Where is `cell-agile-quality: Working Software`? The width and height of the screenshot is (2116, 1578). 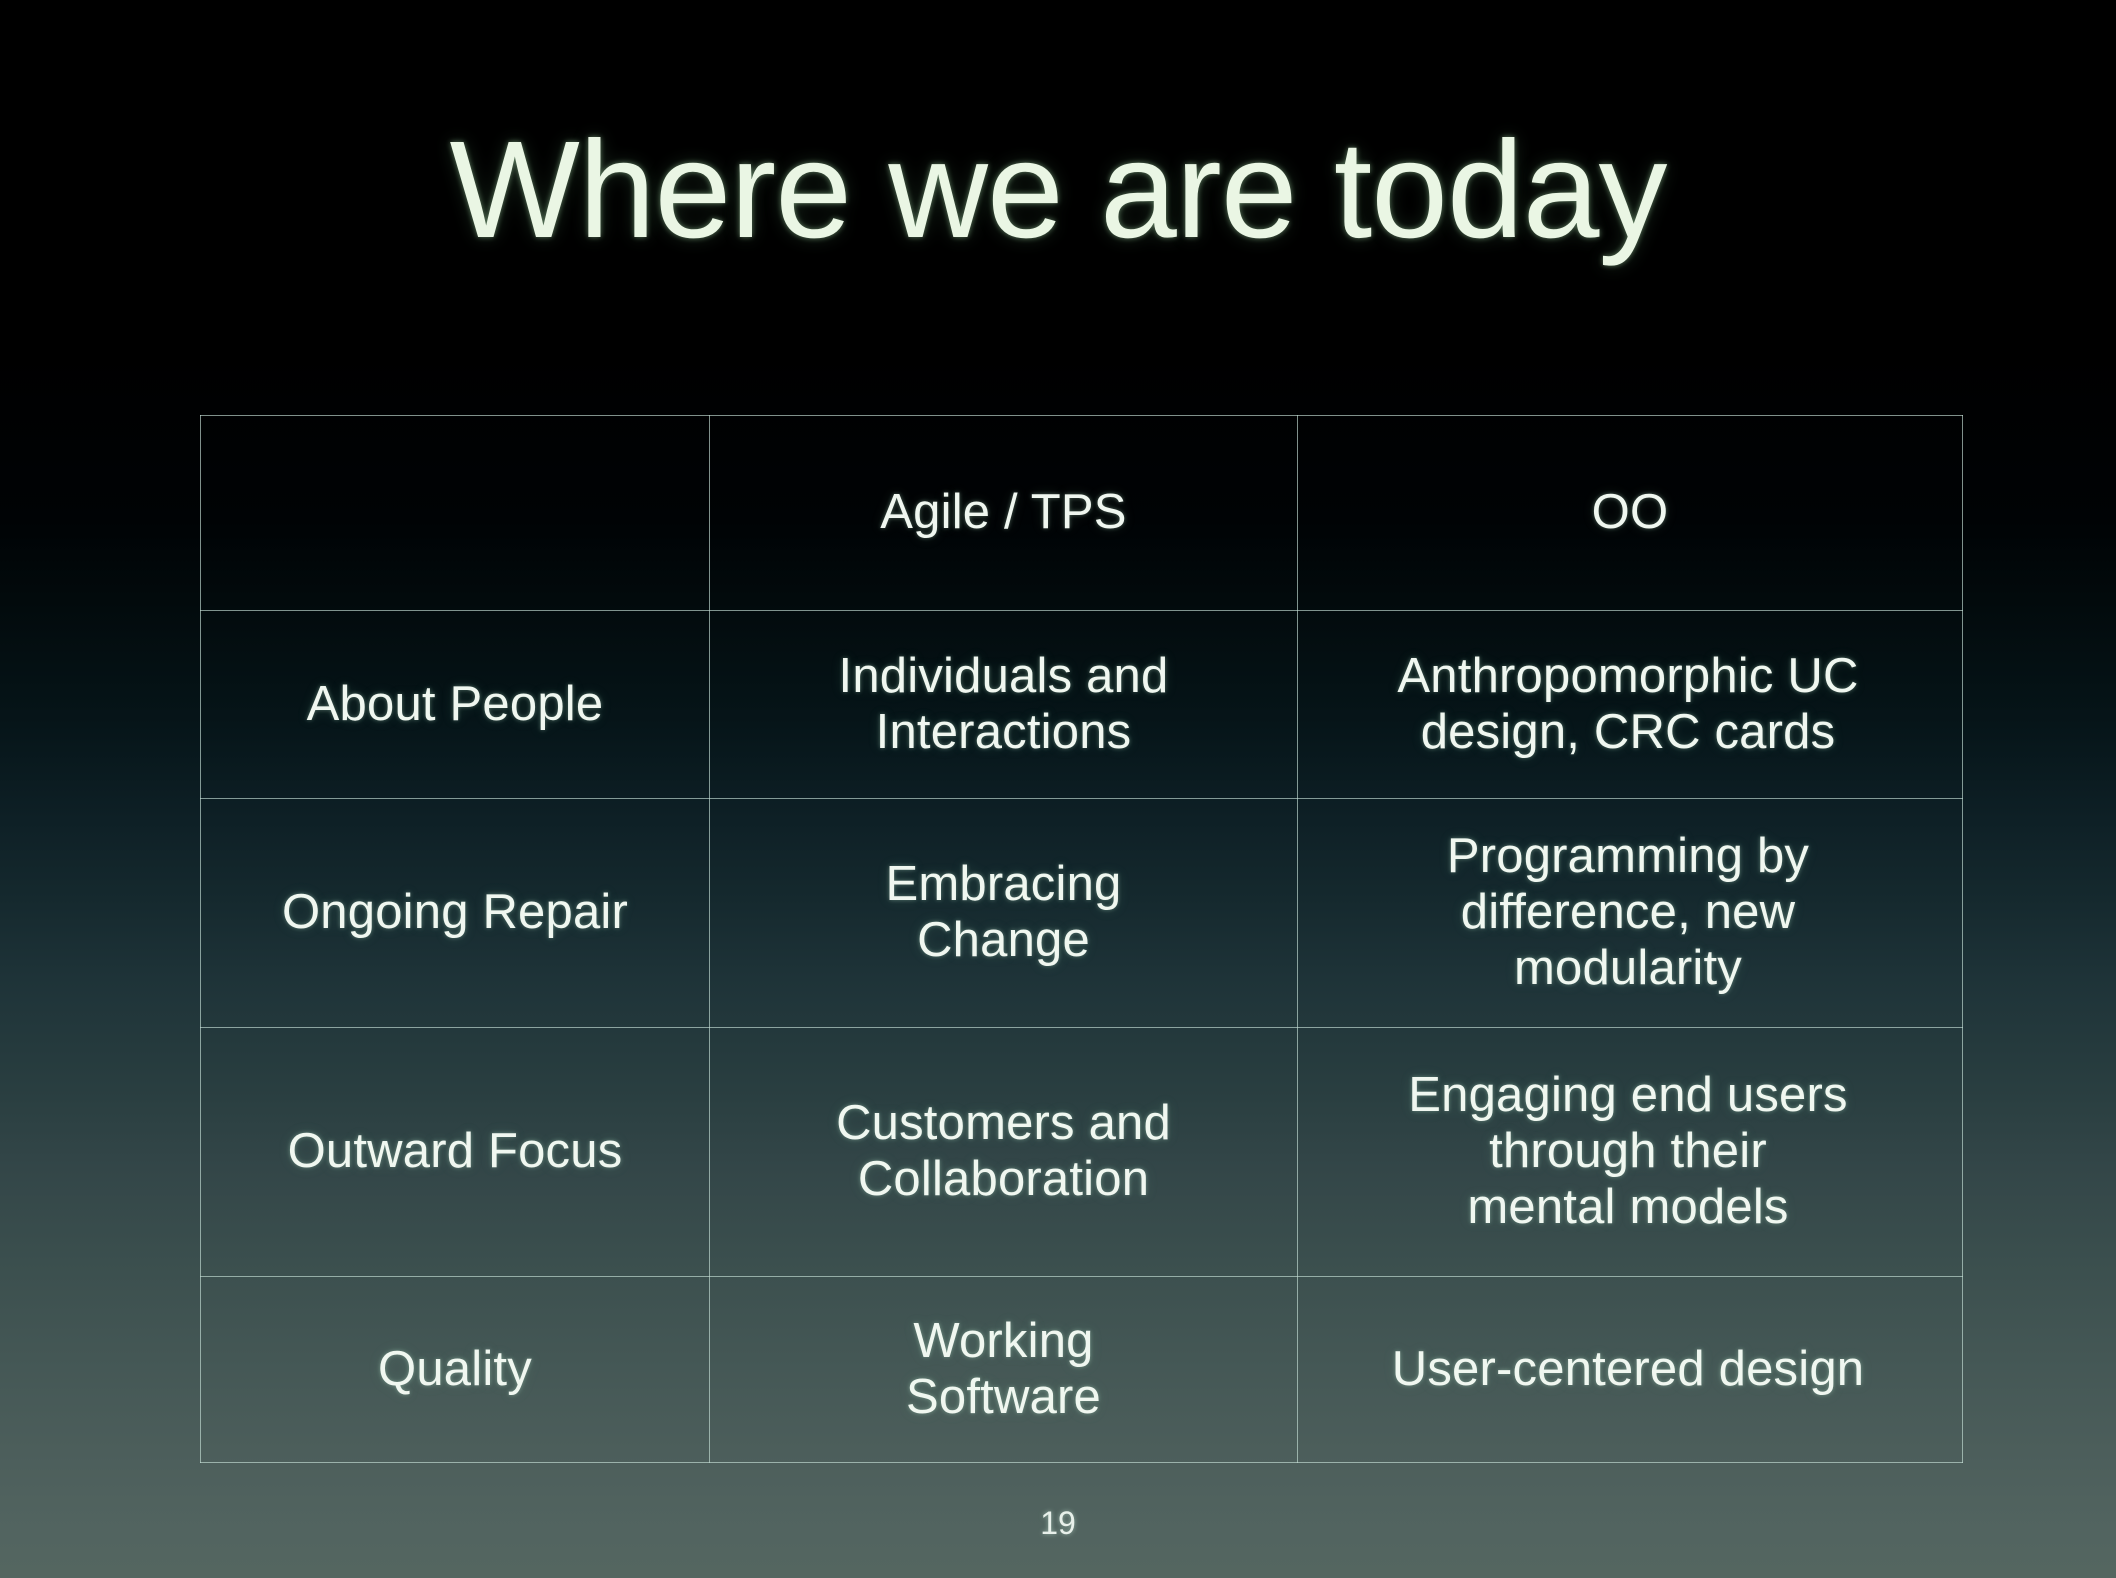
cell-agile-quality: Working Software is located at coordinates (1003, 1369).